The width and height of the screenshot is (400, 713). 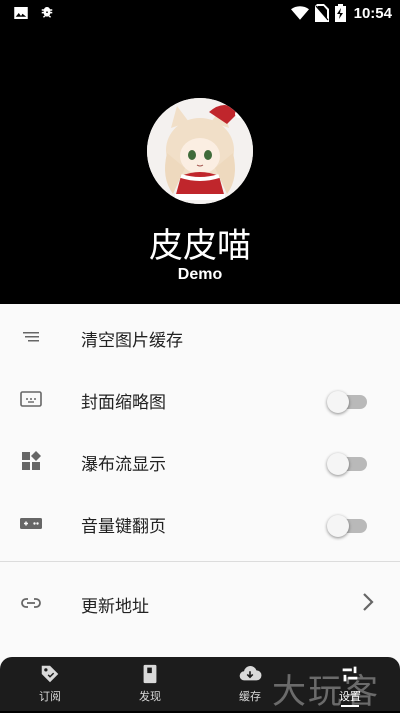 What do you see at coordinates (200, 561) in the screenshot?
I see `divider` at bounding box center [200, 561].